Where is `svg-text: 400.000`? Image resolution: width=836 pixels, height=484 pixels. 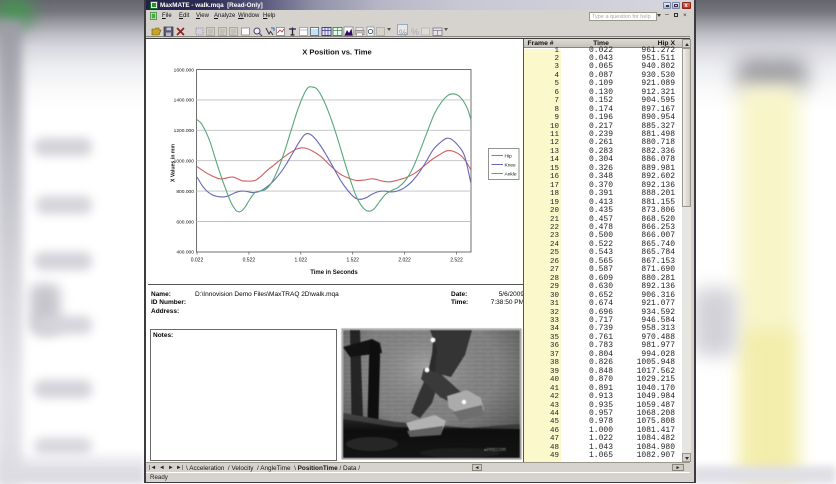 svg-text: 400.000 is located at coordinates (185, 253).